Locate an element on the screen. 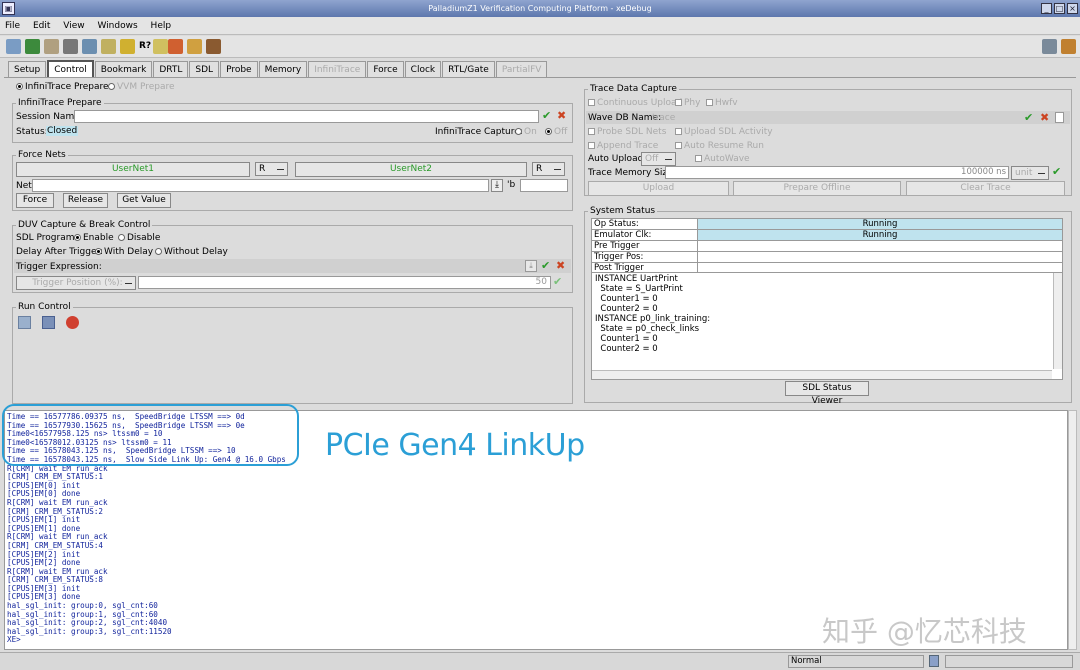 This screenshot has height=670, width=1080. confirm-trigger-position-icon: ✔ is located at coordinates (557, 281).